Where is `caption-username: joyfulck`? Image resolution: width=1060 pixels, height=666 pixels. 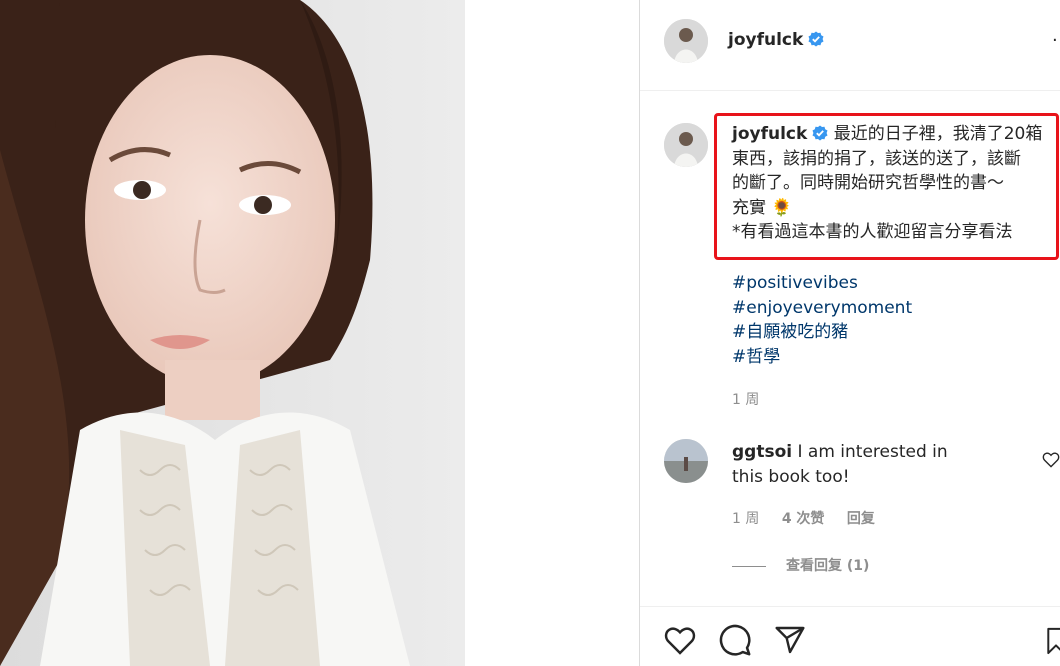
caption-username: joyfulck is located at coordinates (769, 134).